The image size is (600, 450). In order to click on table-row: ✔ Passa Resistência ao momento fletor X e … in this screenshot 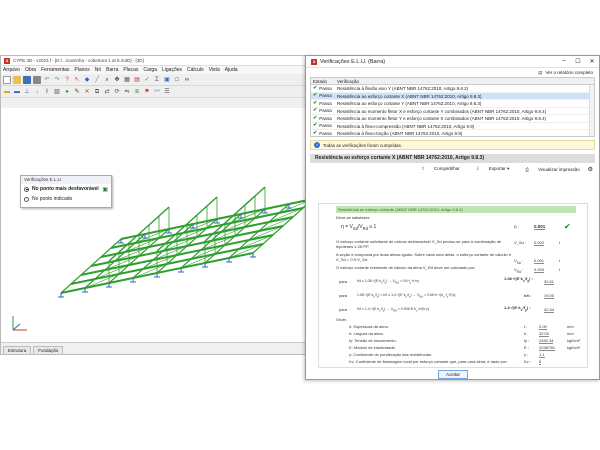, I will do `click(452, 111)`.